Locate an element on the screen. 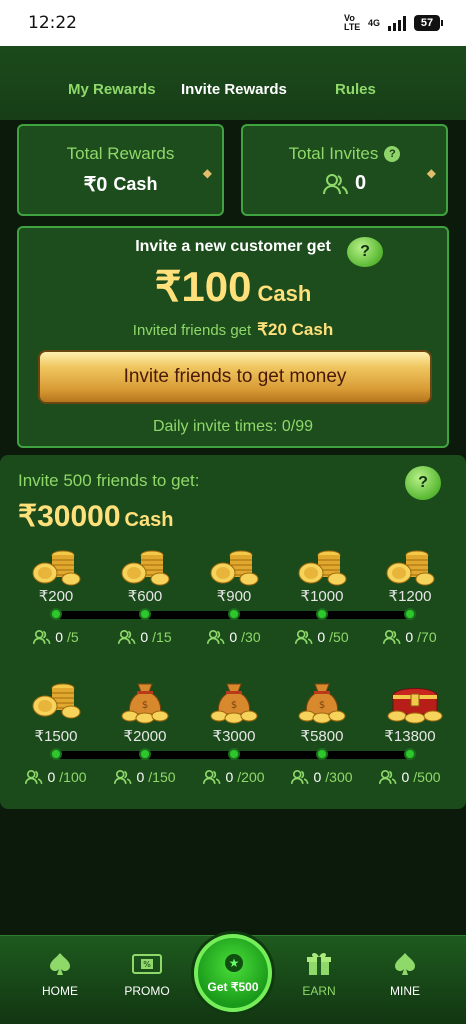  friends-reward-row: Invited friends get ₹20 Cash is located at coordinates (233, 330).